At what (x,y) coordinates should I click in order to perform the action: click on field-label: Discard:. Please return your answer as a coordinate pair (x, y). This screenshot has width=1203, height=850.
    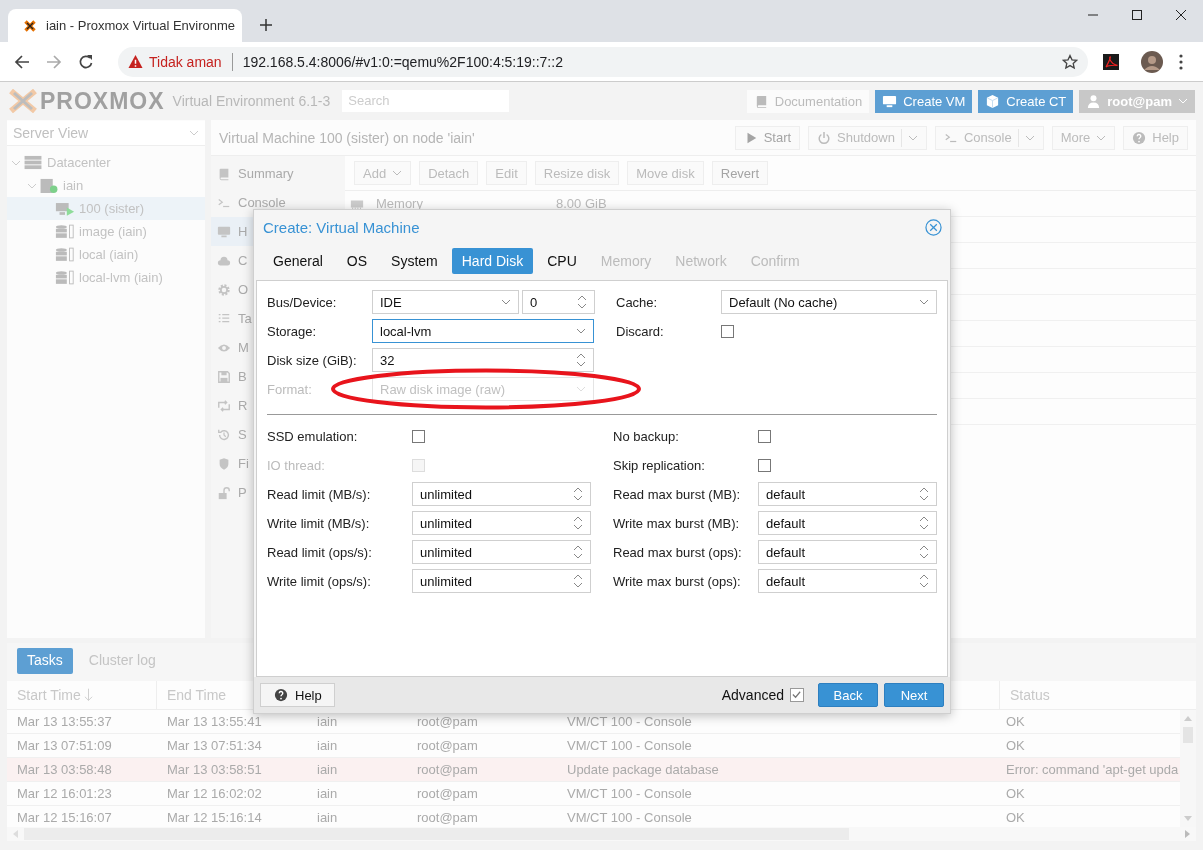
    Looking at the image, I should click on (640, 331).